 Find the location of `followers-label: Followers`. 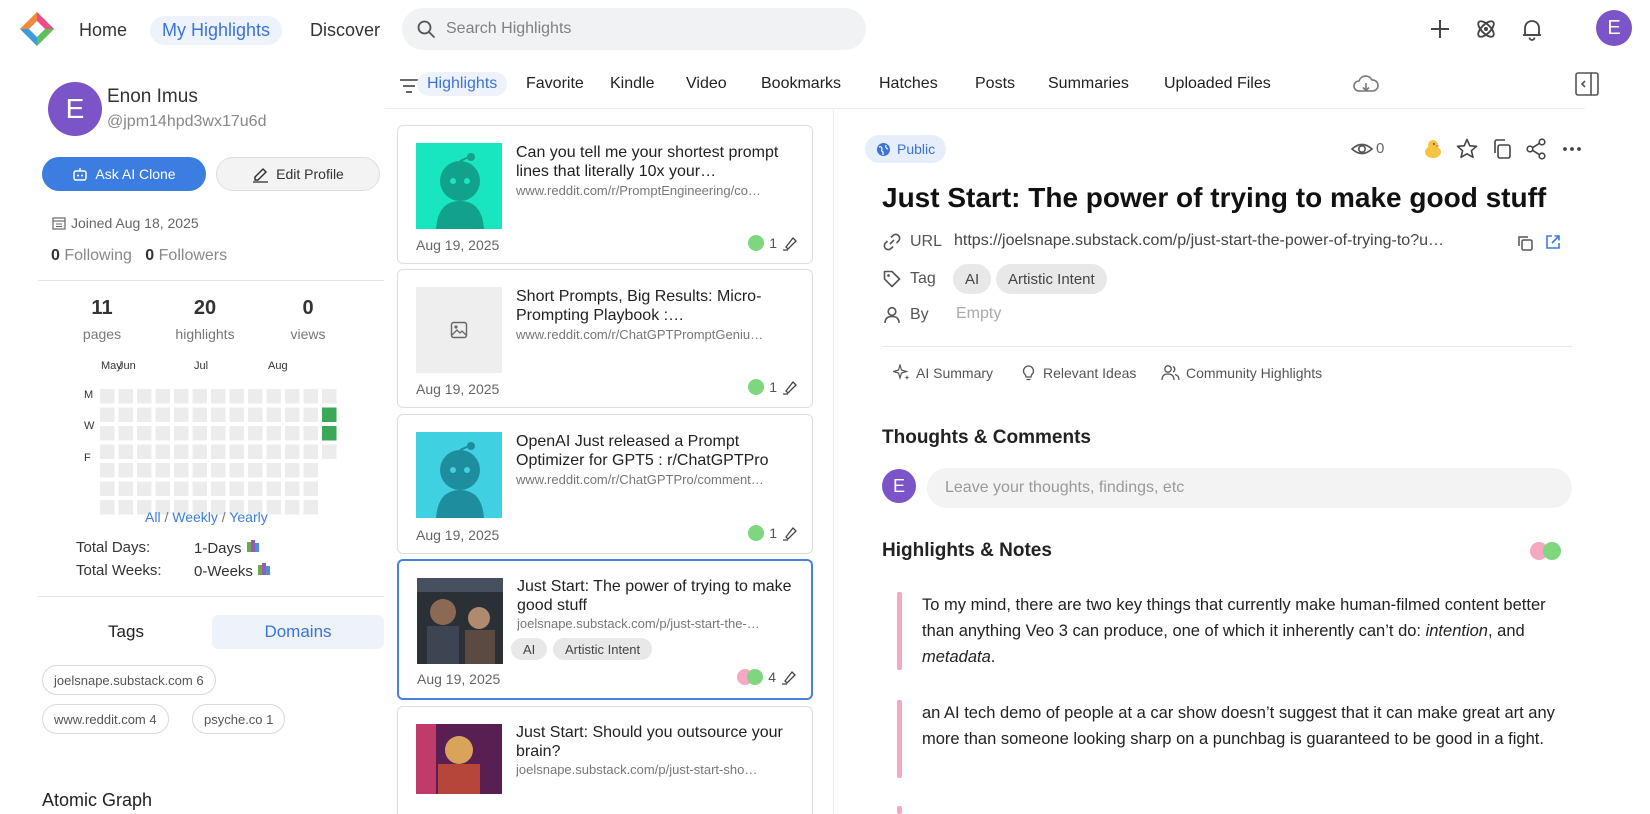

followers-label: Followers is located at coordinates (193, 255).